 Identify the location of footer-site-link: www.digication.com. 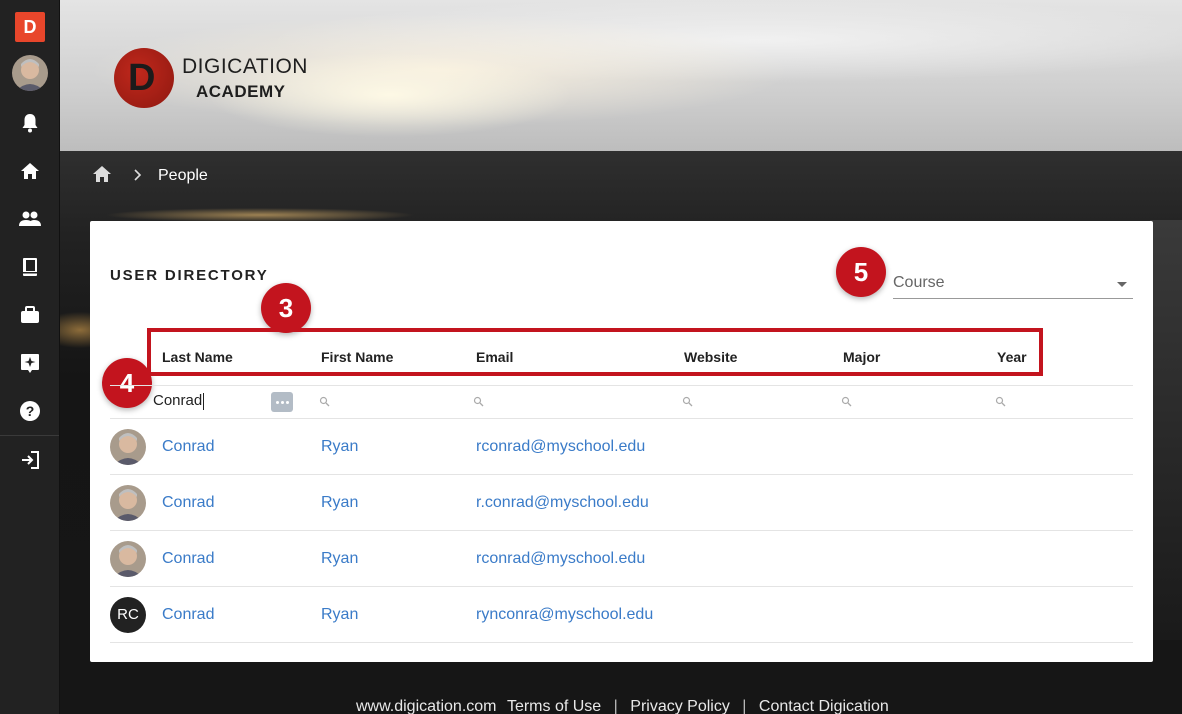
(426, 706).